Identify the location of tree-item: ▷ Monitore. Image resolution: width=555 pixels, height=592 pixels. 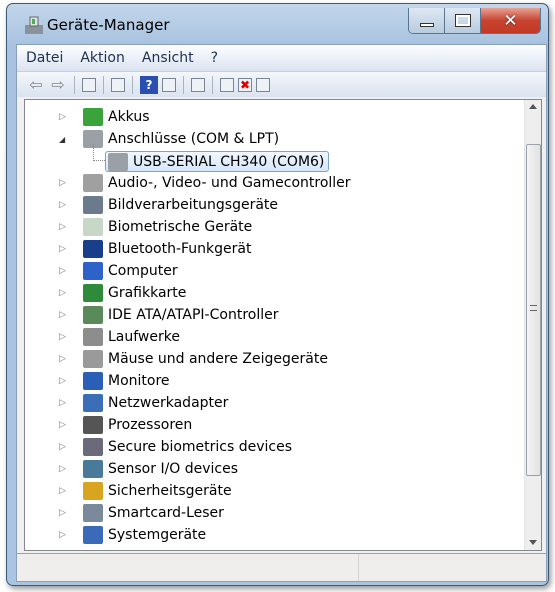
(114, 381).